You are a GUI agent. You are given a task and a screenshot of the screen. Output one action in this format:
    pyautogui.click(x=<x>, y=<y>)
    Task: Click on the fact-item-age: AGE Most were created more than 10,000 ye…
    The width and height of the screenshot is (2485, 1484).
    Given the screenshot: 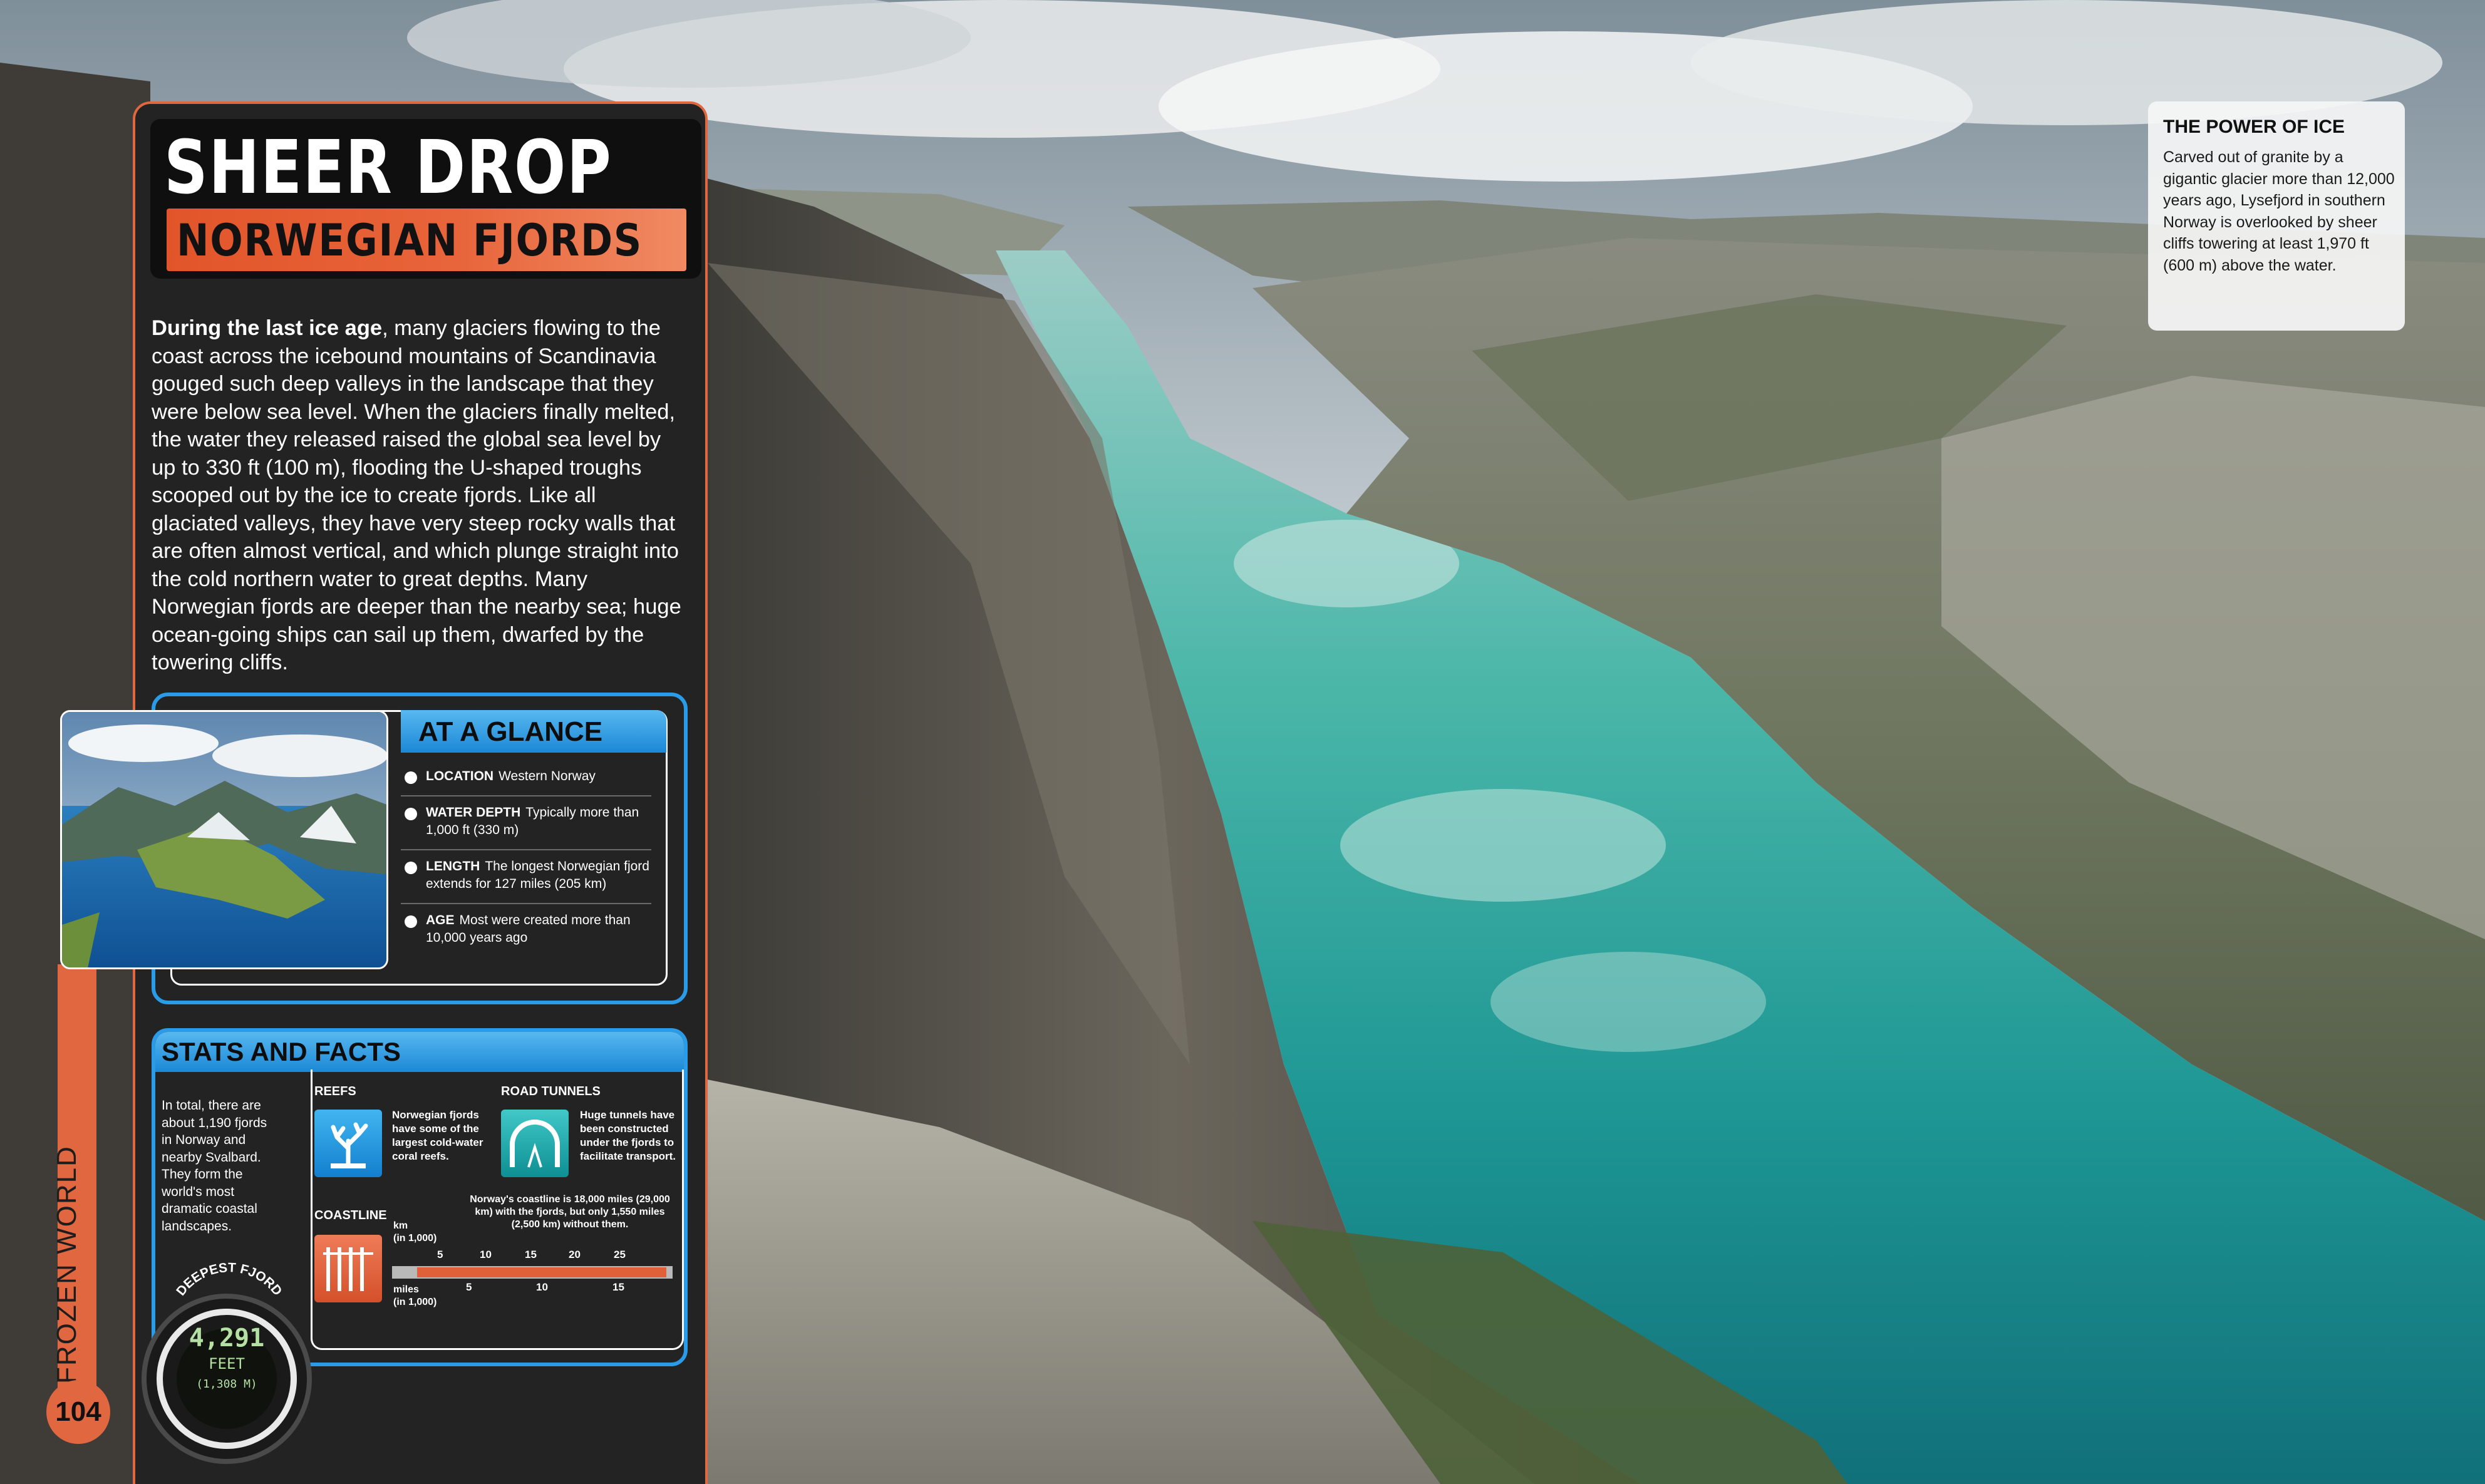 What is the action you would take?
    pyautogui.click(x=526, y=930)
    